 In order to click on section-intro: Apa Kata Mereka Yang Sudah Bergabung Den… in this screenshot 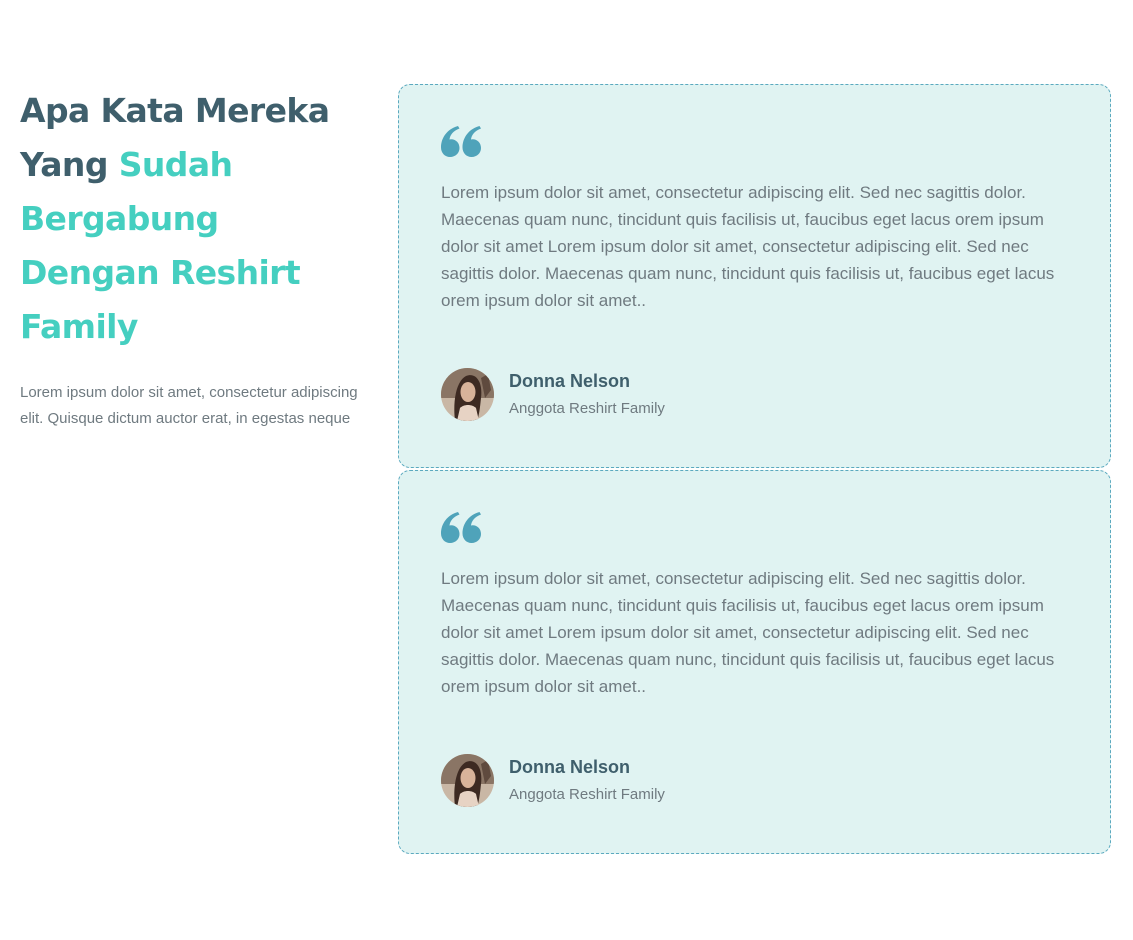, I will do `click(190, 258)`.